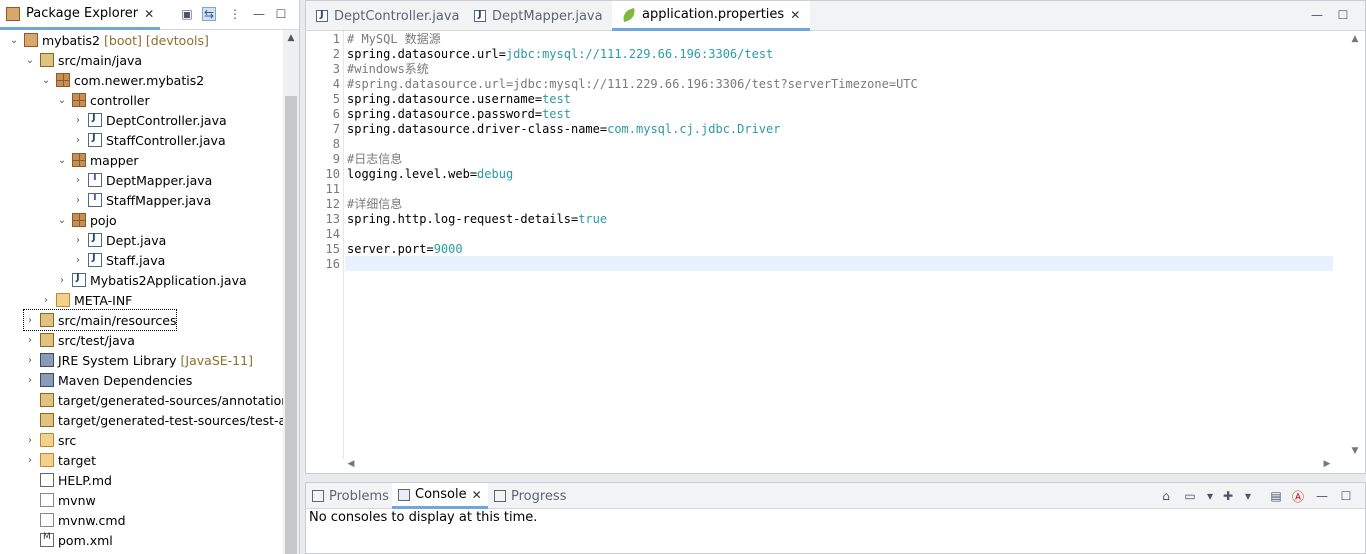 Image resolution: width=1366 pixels, height=554 pixels. I want to click on scroll-thumb, so click(291, 325).